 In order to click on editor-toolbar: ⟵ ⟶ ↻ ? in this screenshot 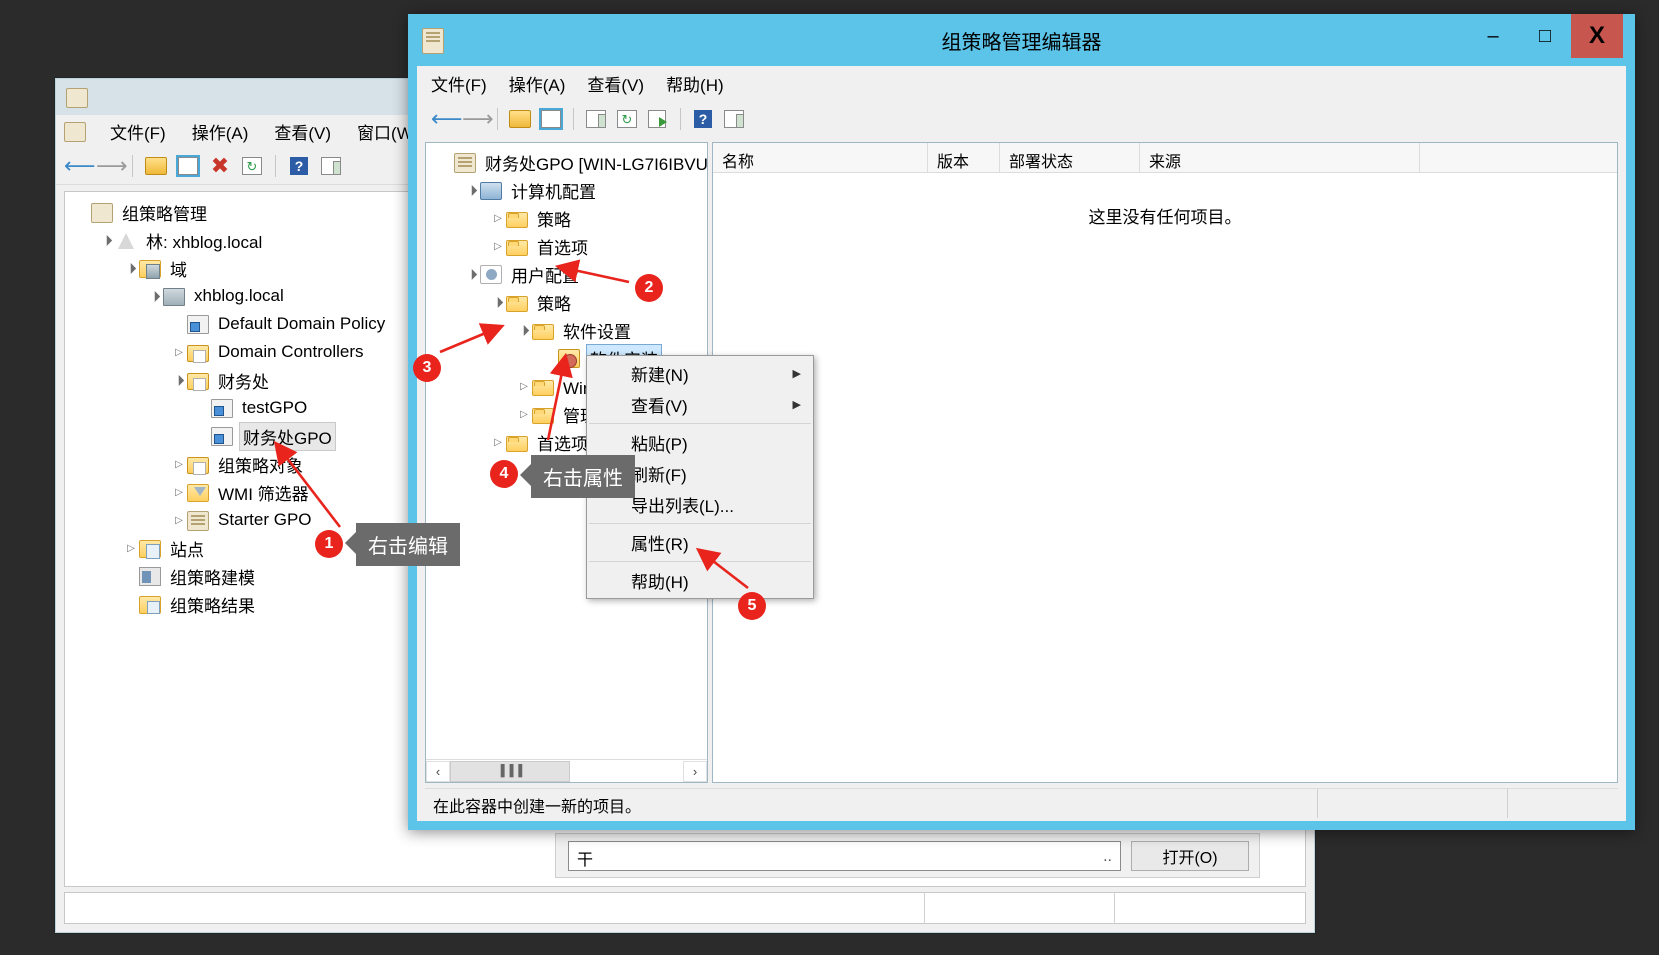, I will do `click(1021, 119)`.